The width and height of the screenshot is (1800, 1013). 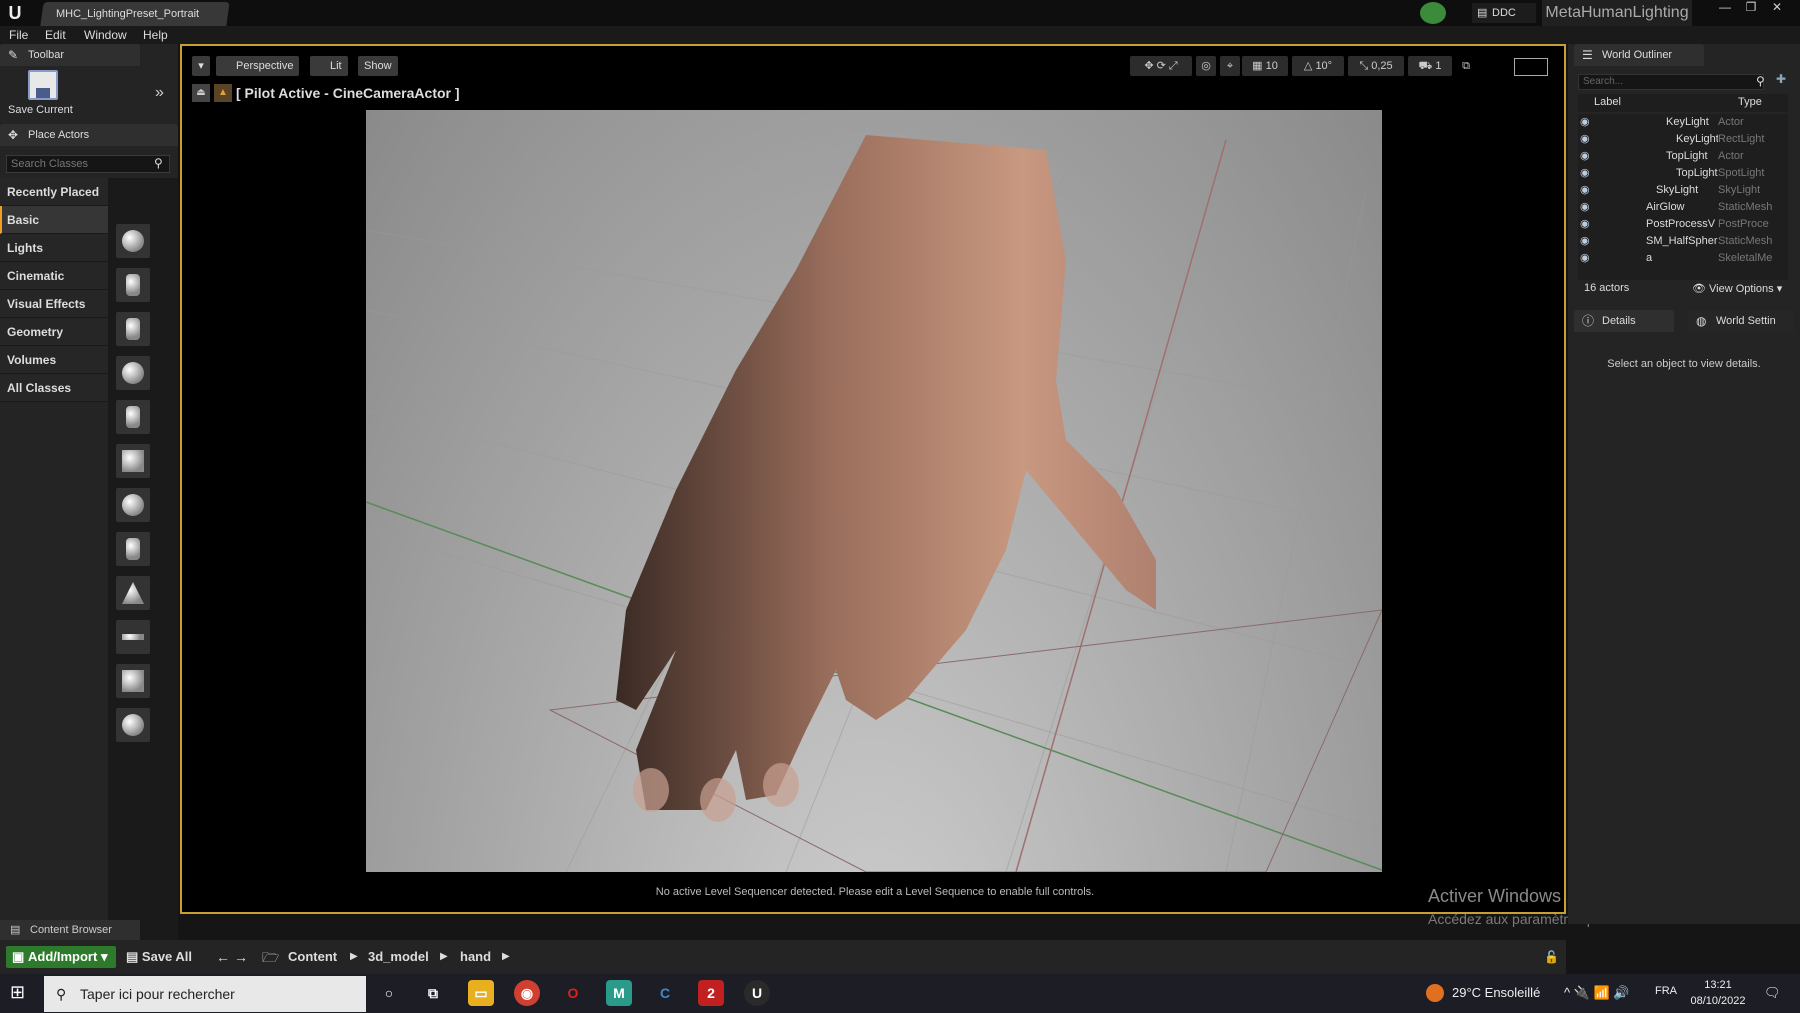 I want to click on back-arrow-icon: ←, so click(x=223, y=957).